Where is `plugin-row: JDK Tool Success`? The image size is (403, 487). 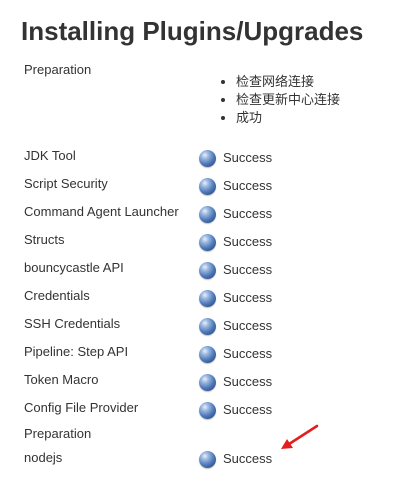
plugin-row: JDK Tool Success is located at coordinates (201, 158).